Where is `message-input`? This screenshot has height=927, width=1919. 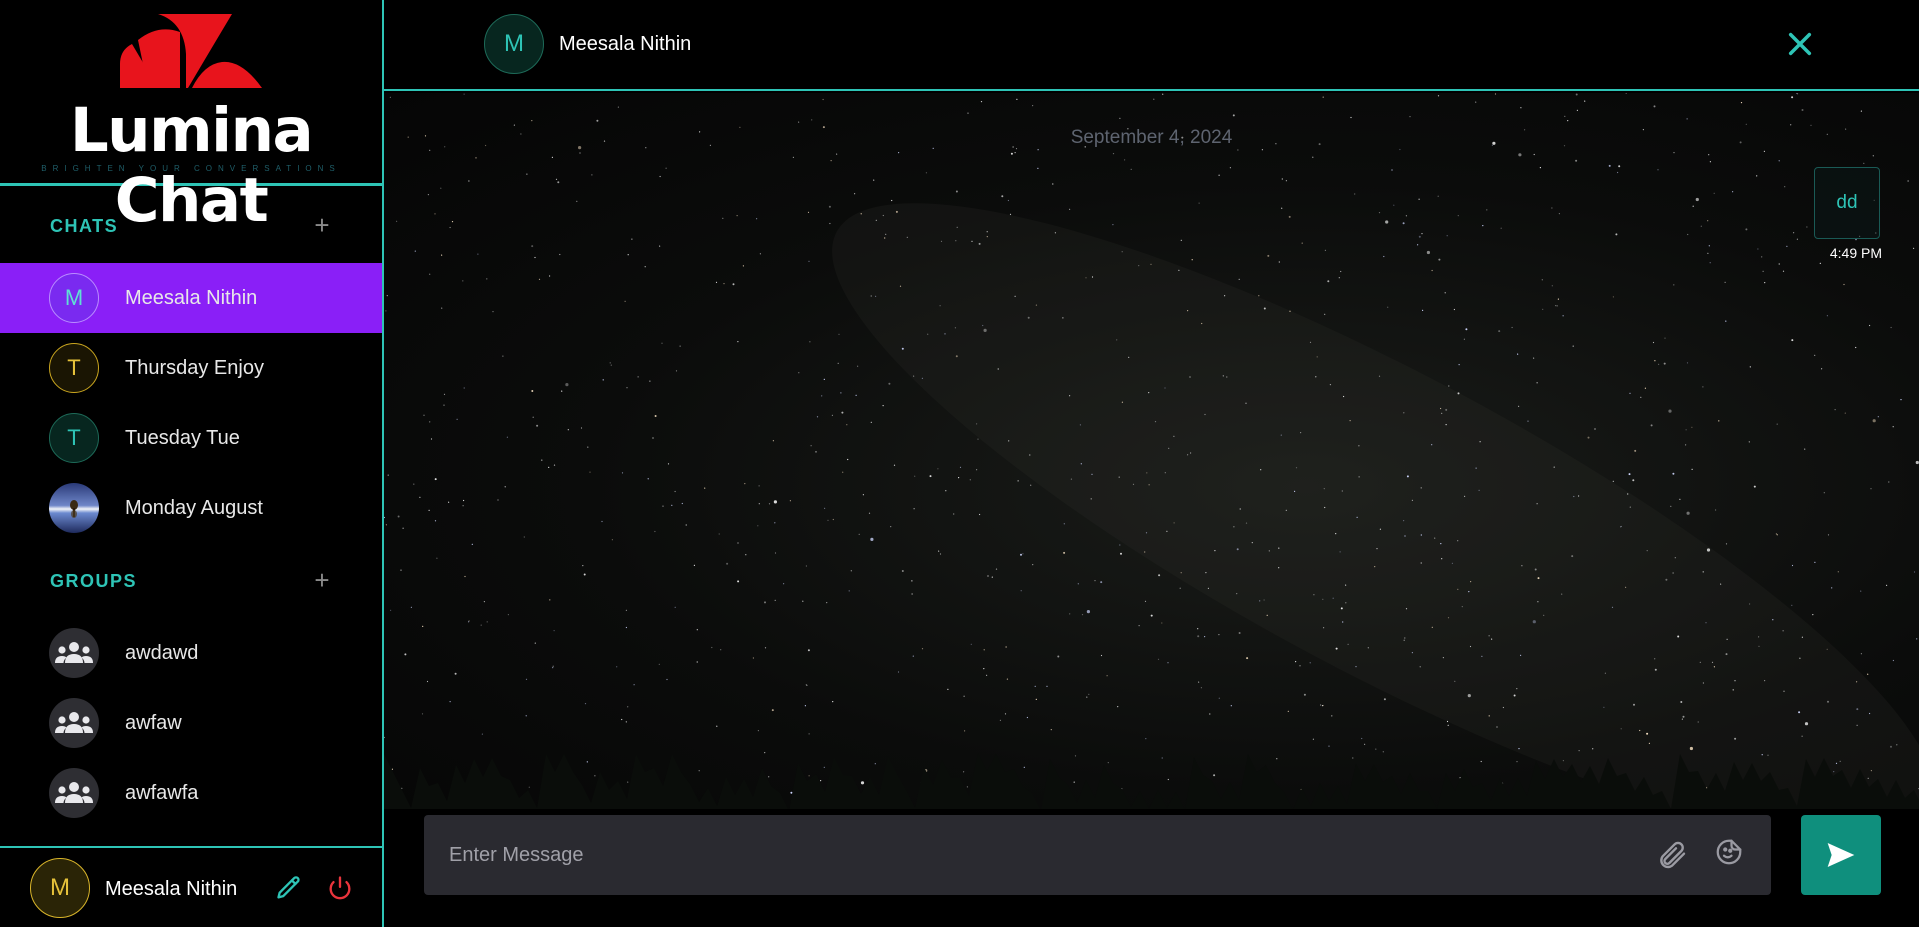 message-input is located at coordinates (1097, 855).